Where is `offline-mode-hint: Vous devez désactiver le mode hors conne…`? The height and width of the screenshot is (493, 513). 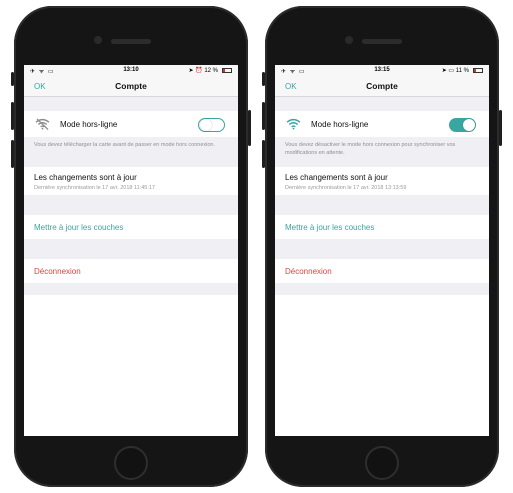 offline-mode-hint: Vous devez désactiver le mode hors conne… is located at coordinates (370, 149).